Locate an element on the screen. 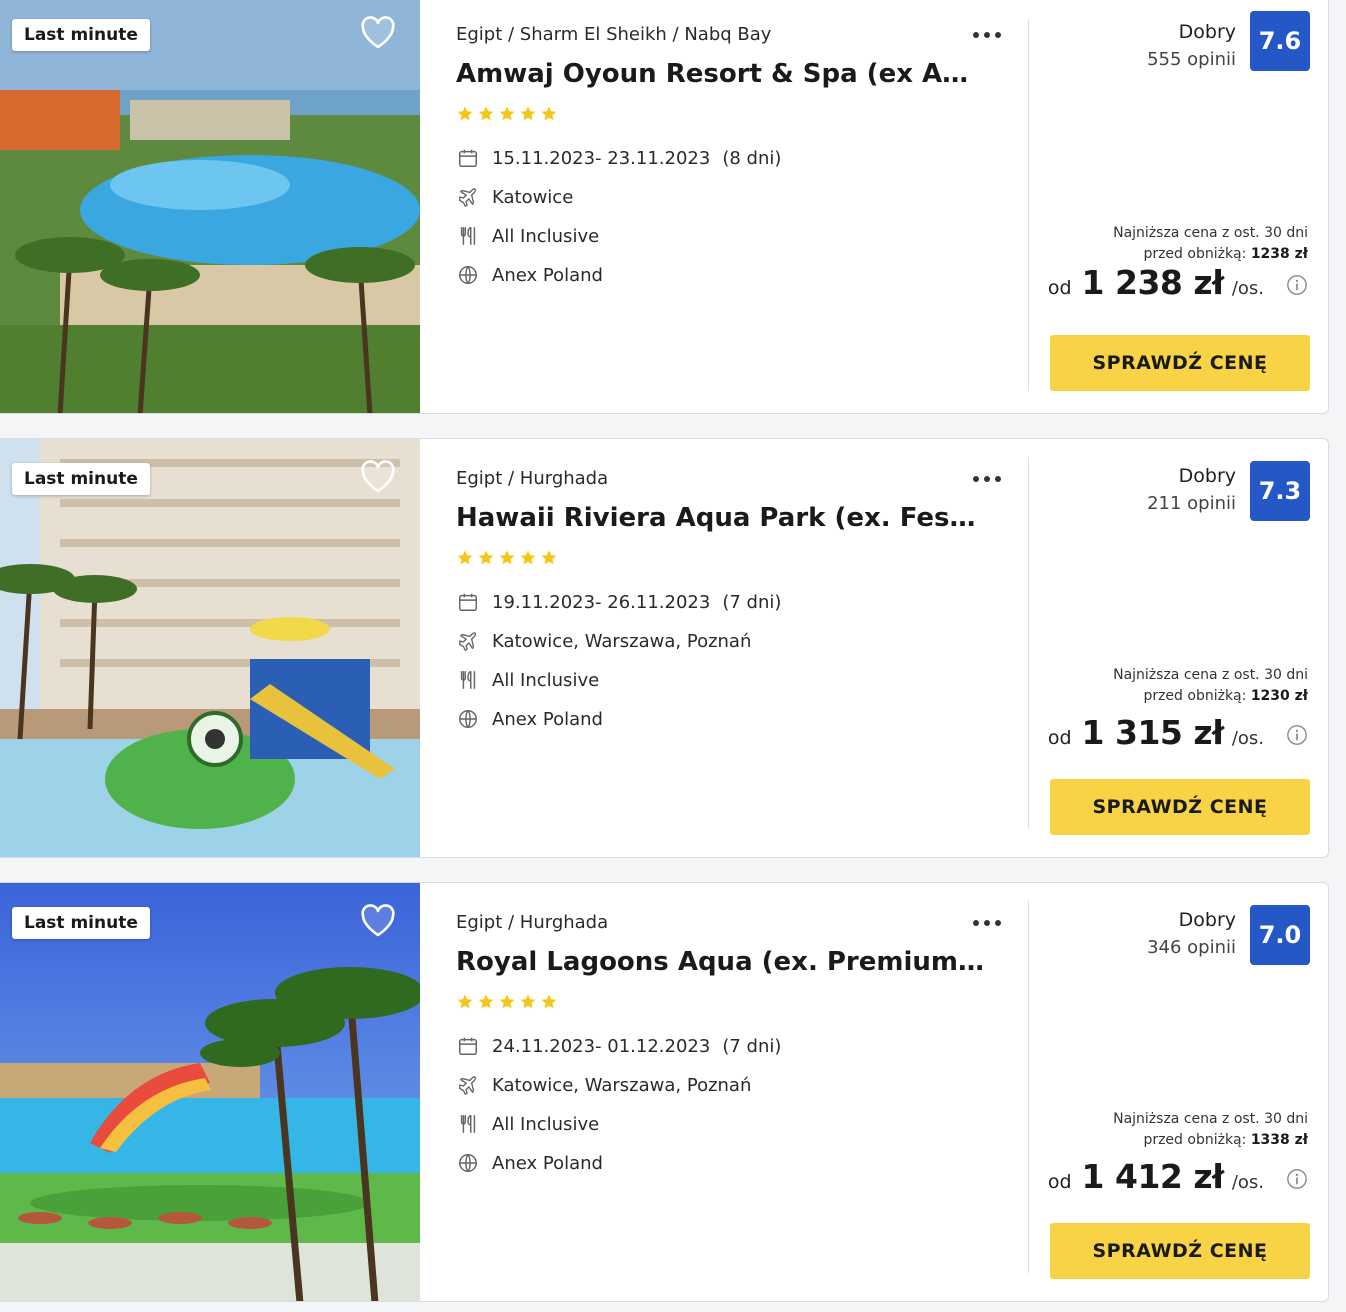 The width and height of the screenshot is (1346, 1312). board-row: All Inclusive is located at coordinates (527, 236).